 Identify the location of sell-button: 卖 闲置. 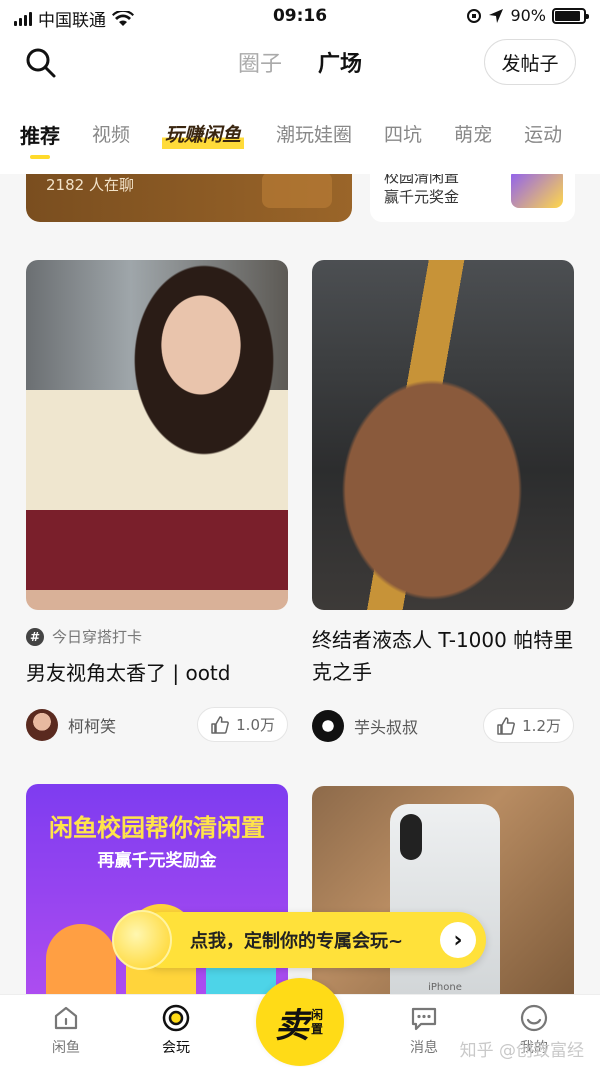
(300, 1022).